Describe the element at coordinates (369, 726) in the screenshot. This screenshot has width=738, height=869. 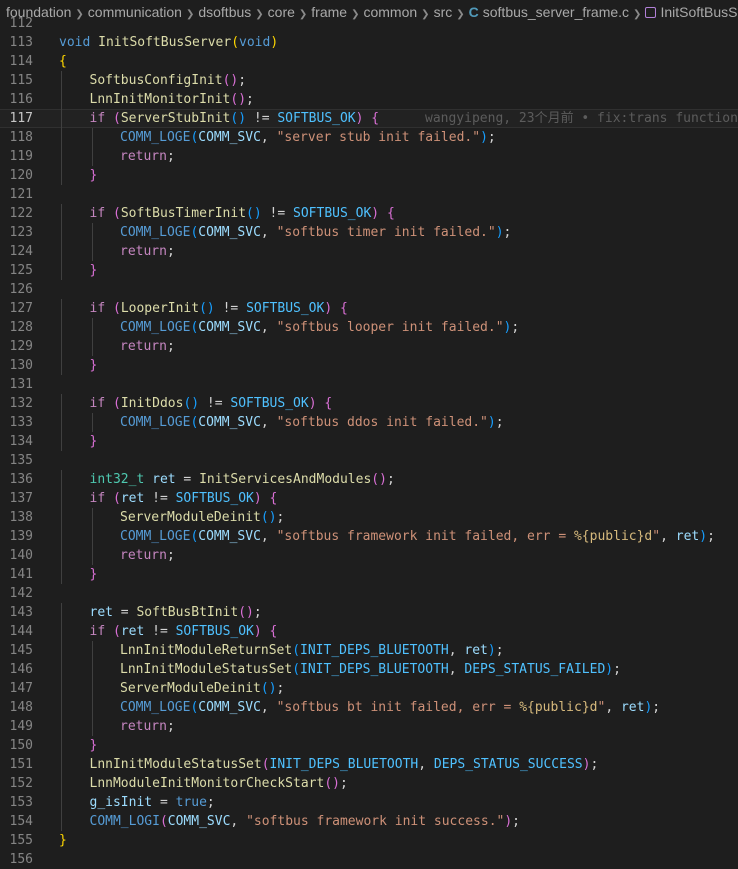
I see `code-line: 149 return;` at that location.